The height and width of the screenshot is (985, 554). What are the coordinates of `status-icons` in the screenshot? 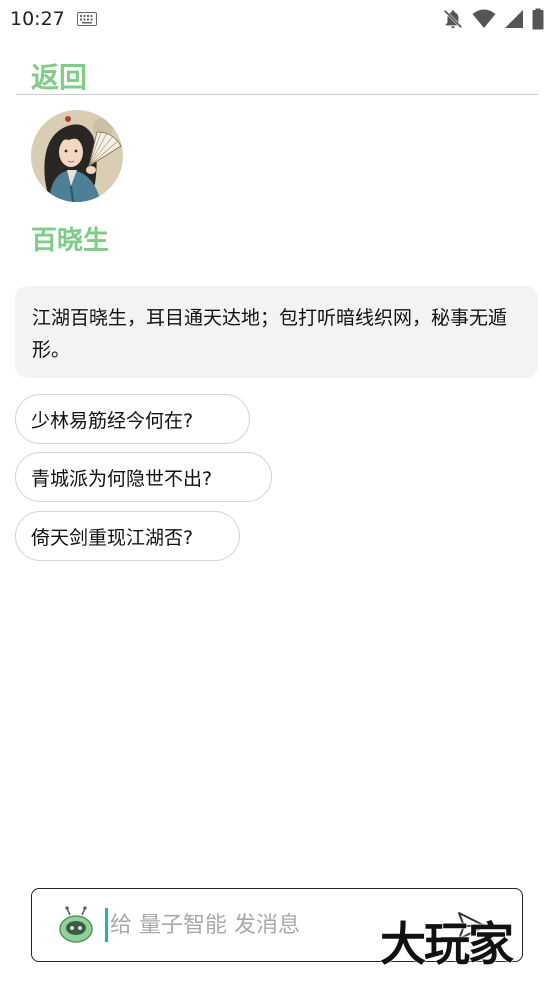 It's located at (493, 19).